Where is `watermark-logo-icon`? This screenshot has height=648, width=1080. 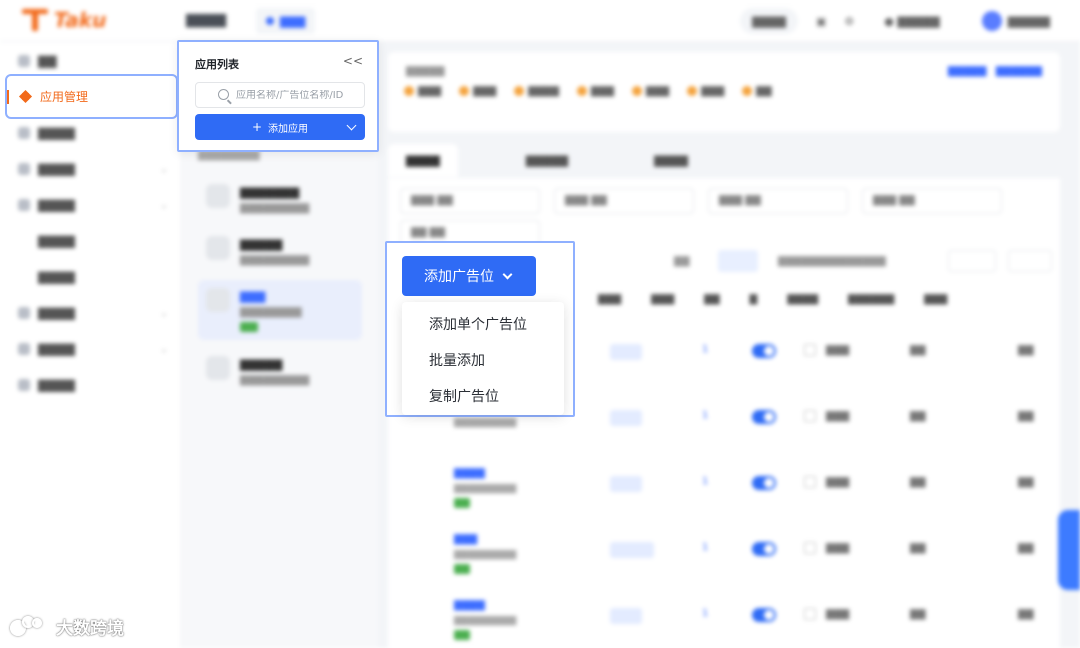
watermark-logo-icon is located at coordinates (30, 626).